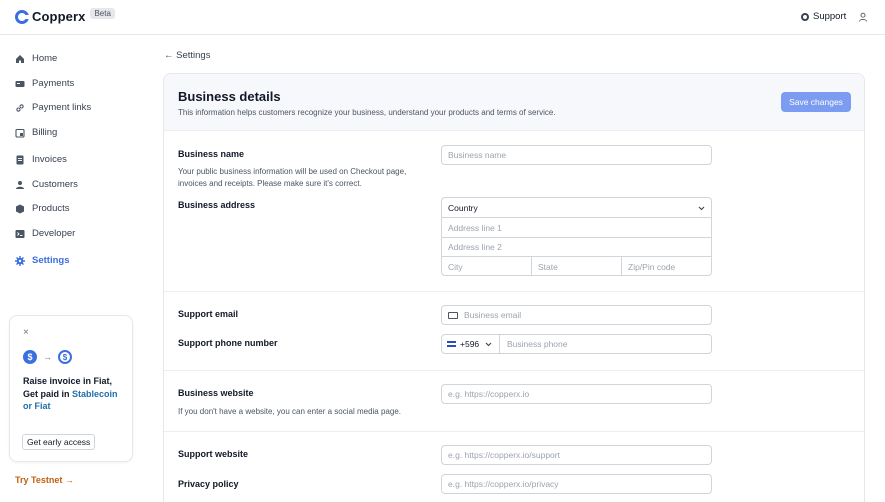 This screenshot has height=502, width=885. Describe the element at coordinates (576, 315) in the screenshot. I see `support-email-input: Business email` at that location.